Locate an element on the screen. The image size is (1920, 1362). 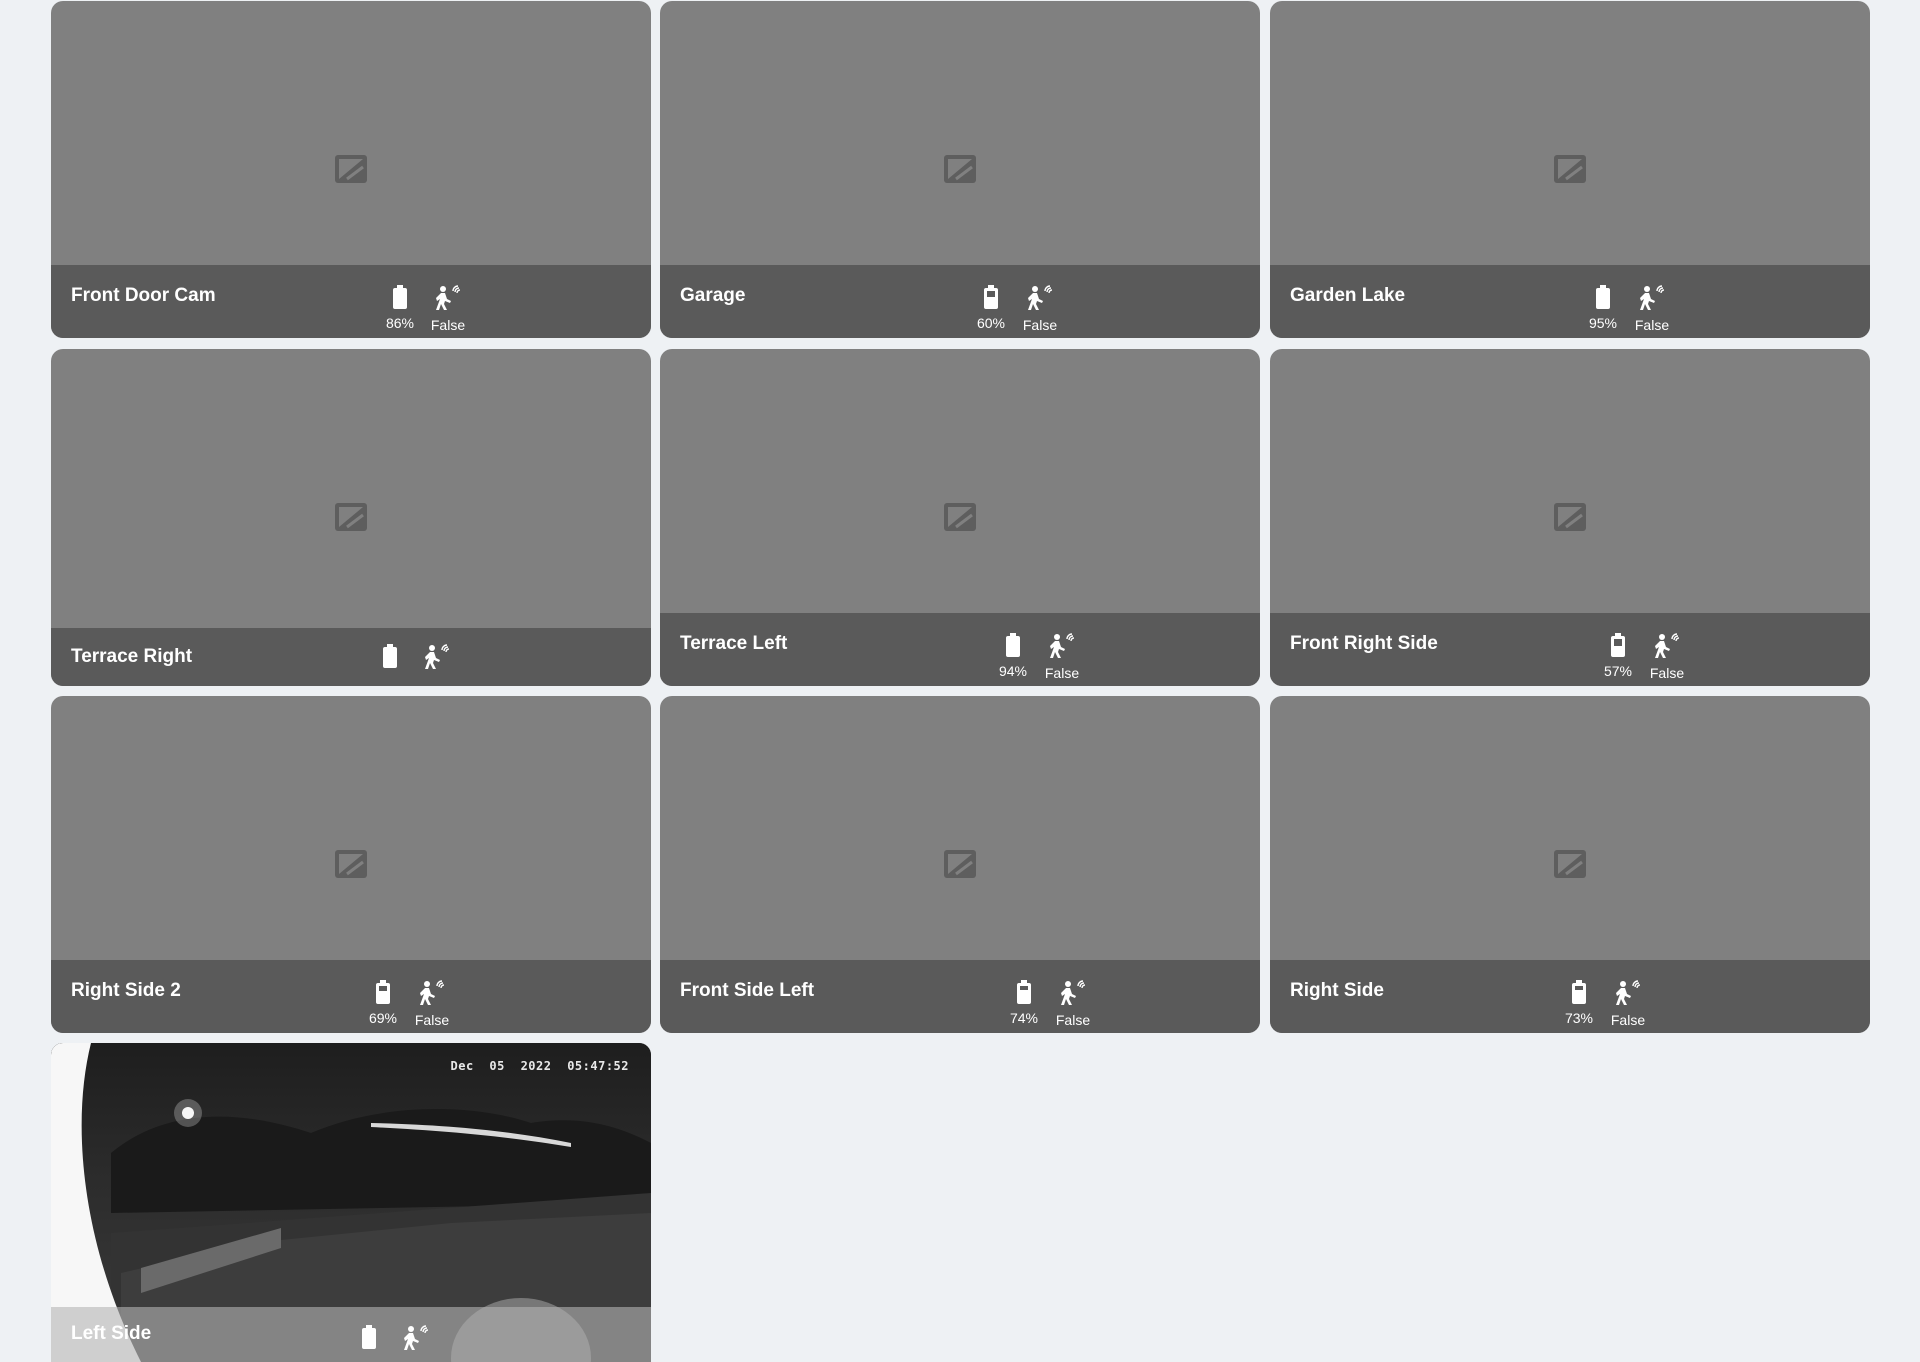
camera-card-left-side: Dec 05 2022 05:47:52 Left Side is located at coordinates (351, 1202).